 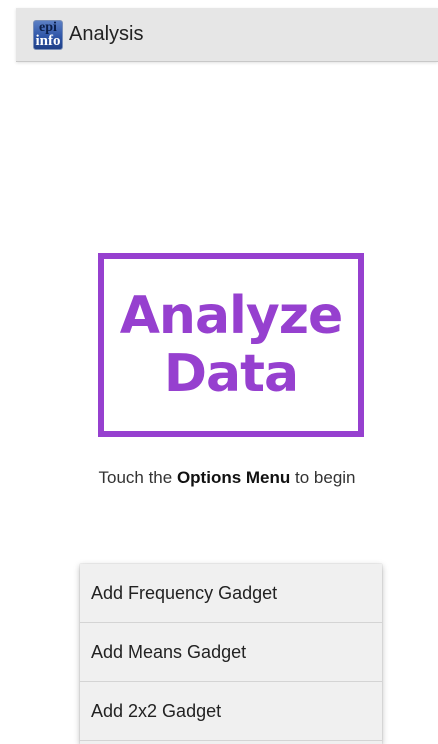 What do you see at coordinates (233, 477) in the screenshot?
I see `instruction-options-menu: Options Menu` at bounding box center [233, 477].